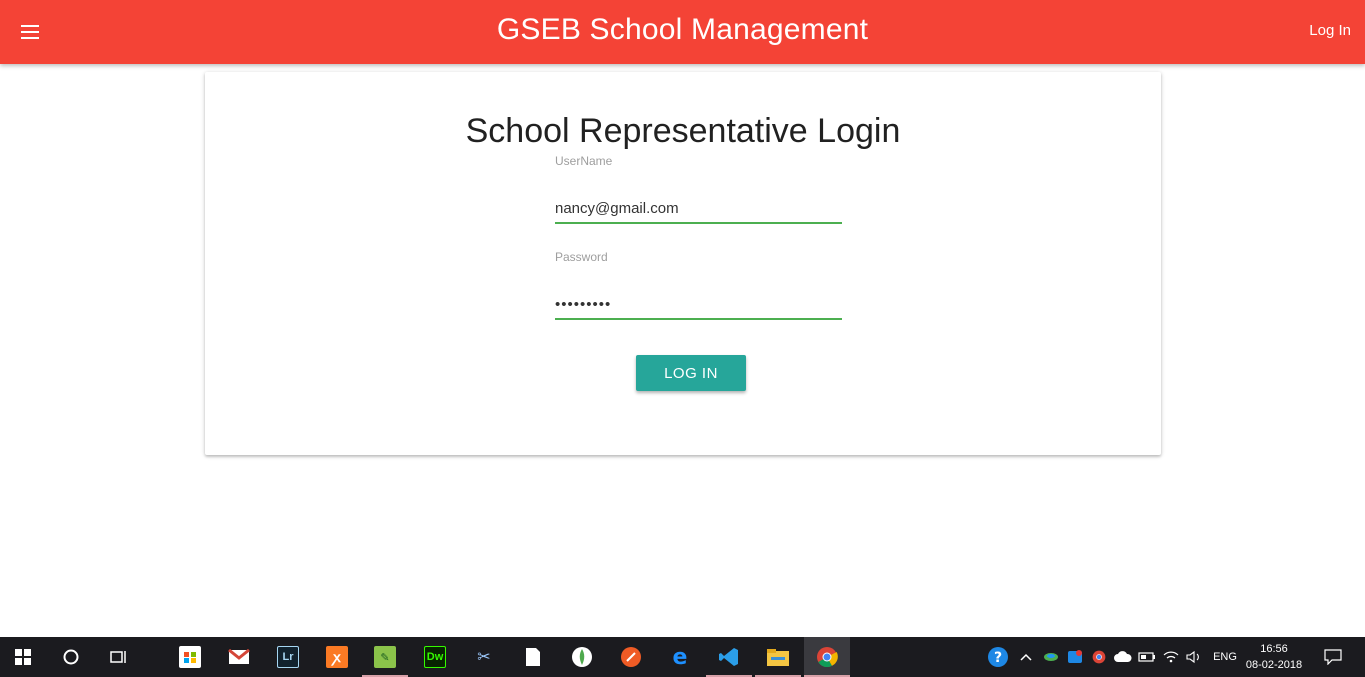  I want to click on edge-icon: e, so click(680, 657).